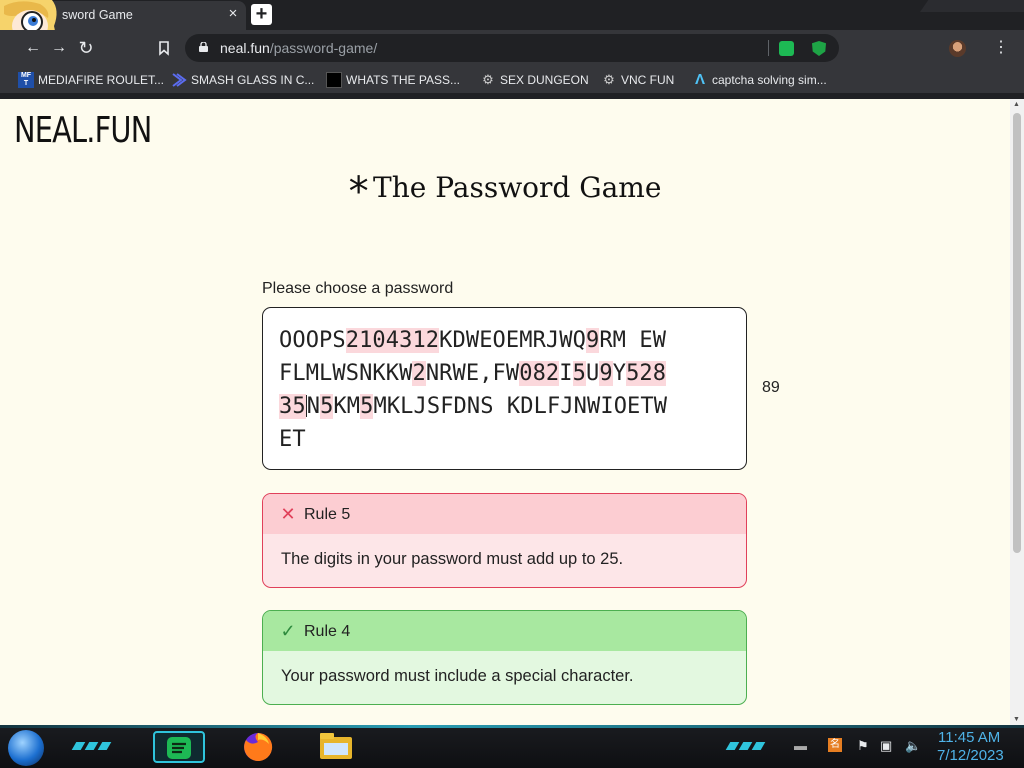 The image size is (1024, 768). Describe the element at coordinates (786, 48) in the screenshot. I see `spotify-extension-icon` at that location.